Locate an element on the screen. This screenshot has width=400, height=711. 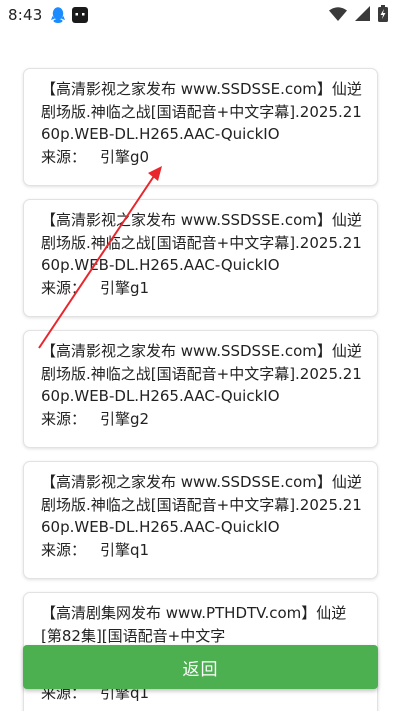
result-source: 来源： 引擎g1 is located at coordinates (202, 288).